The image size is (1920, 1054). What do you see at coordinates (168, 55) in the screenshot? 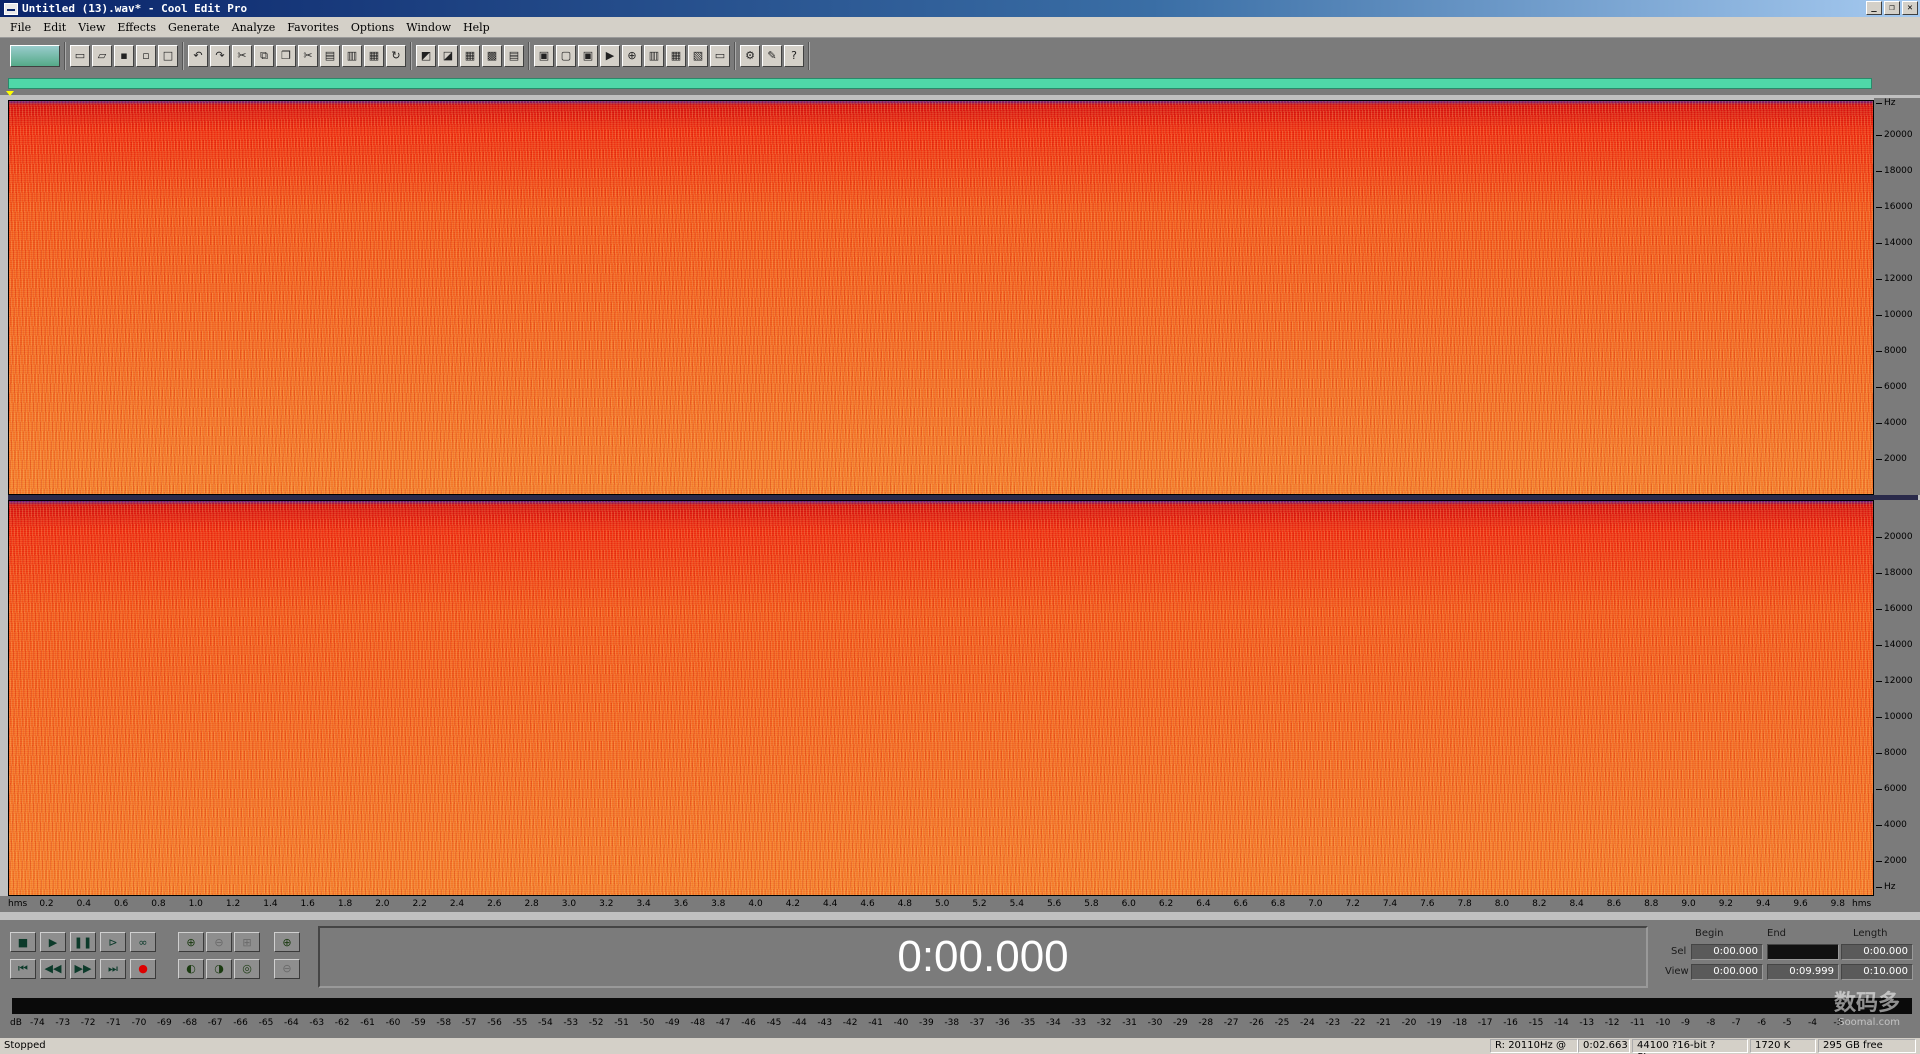
I see `close-file-icon: □` at bounding box center [168, 55].